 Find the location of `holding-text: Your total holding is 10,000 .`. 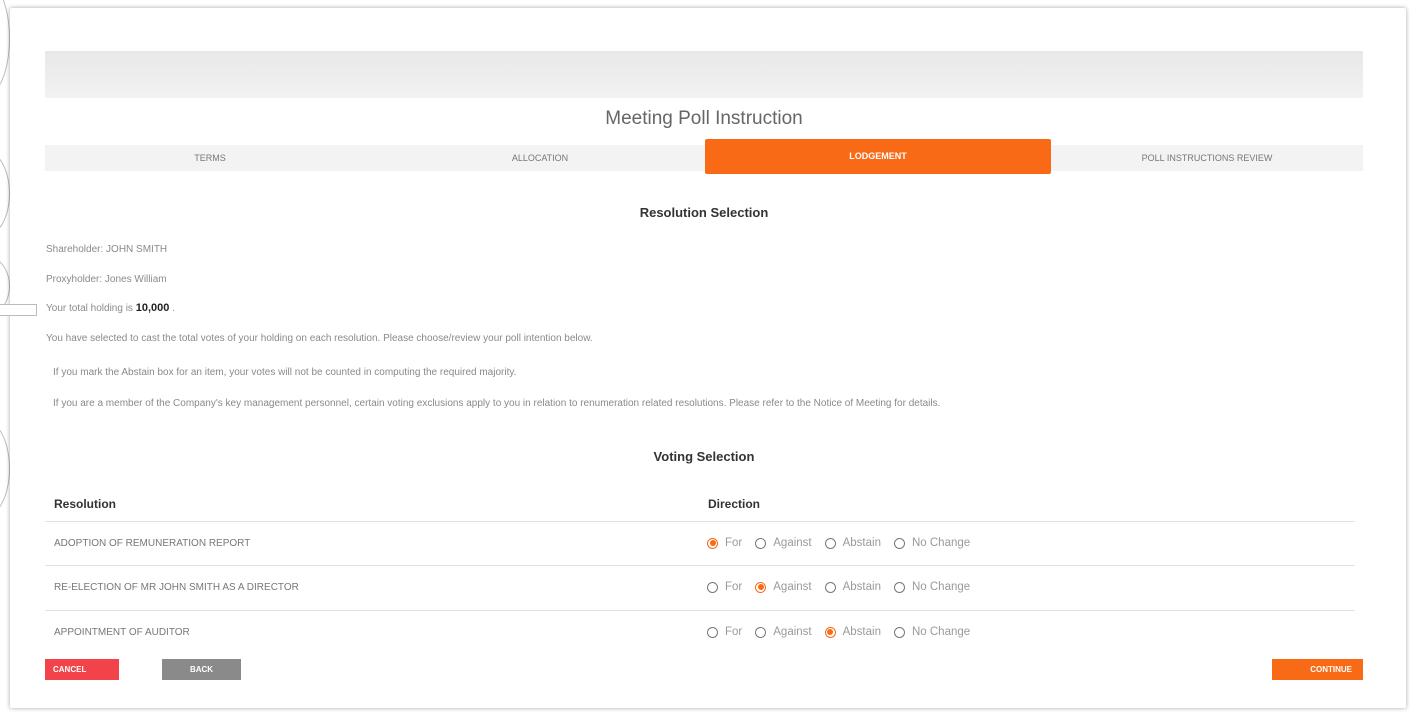

holding-text: Your total holding is 10,000 . is located at coordinates (110, 308).